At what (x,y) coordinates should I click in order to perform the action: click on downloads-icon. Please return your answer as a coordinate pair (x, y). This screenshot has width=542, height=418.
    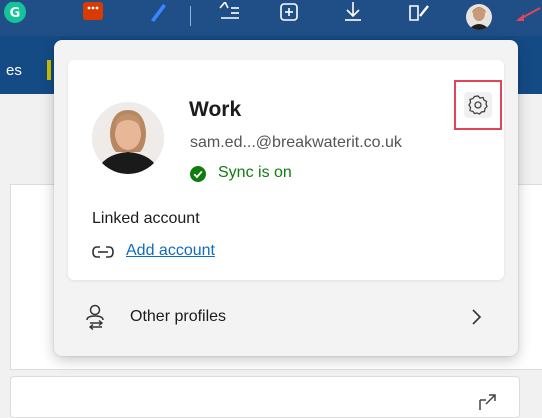
    Looking at the image, I should click on (353, 15).